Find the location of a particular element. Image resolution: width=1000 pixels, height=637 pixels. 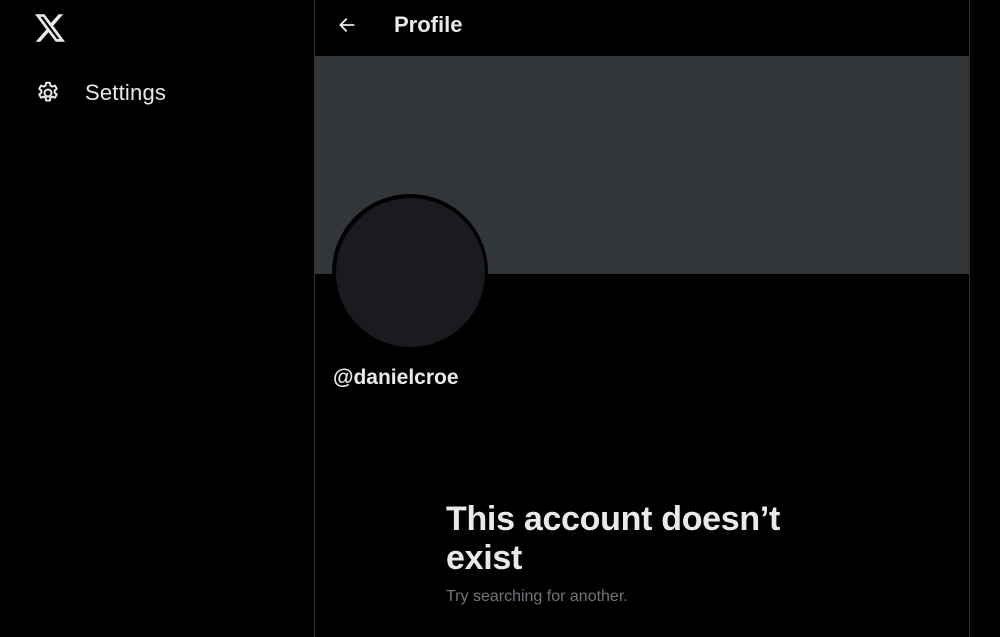

page-title: Profile is located at coordinates (428, 24).